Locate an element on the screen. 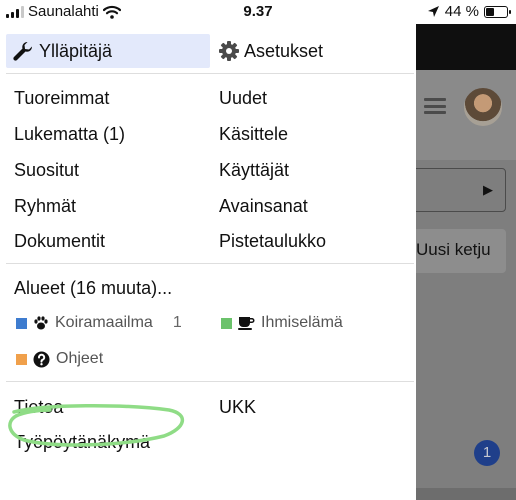 The image size is (516, 500). location-arrow-icon is located at coordinates (433, 11).